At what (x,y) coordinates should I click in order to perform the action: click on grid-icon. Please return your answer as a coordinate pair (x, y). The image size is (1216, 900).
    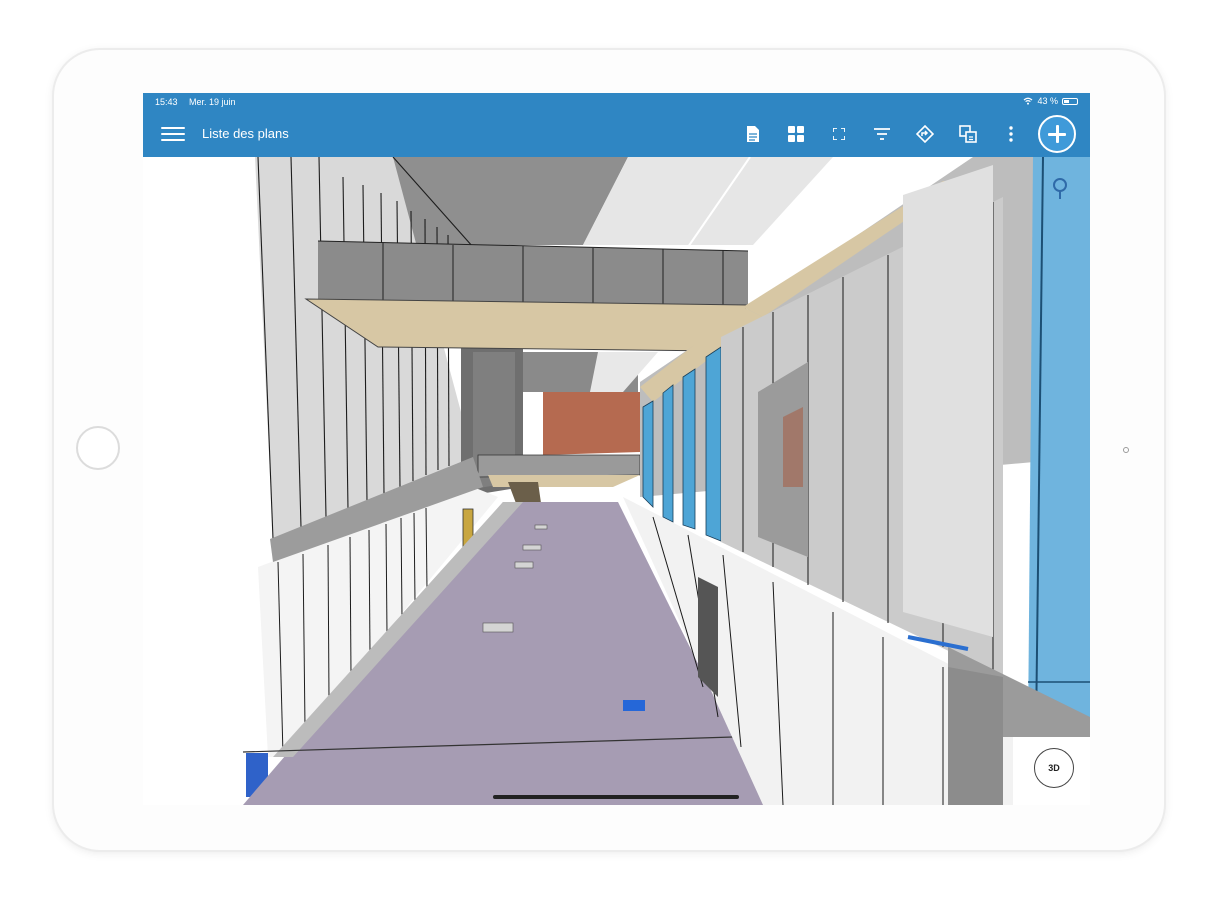
    Looking at the image, I should click on (795, 134).